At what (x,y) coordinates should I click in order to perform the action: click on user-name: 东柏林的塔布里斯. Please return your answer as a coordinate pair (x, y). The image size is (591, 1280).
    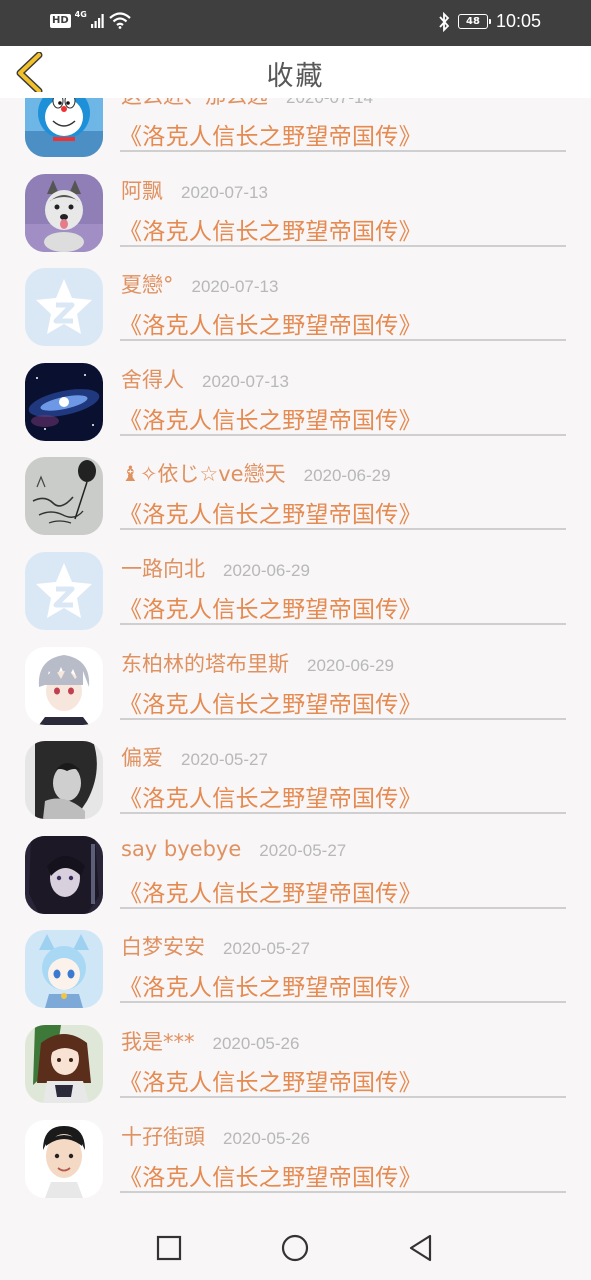
    Looking at the image, I should click on (205, 663).